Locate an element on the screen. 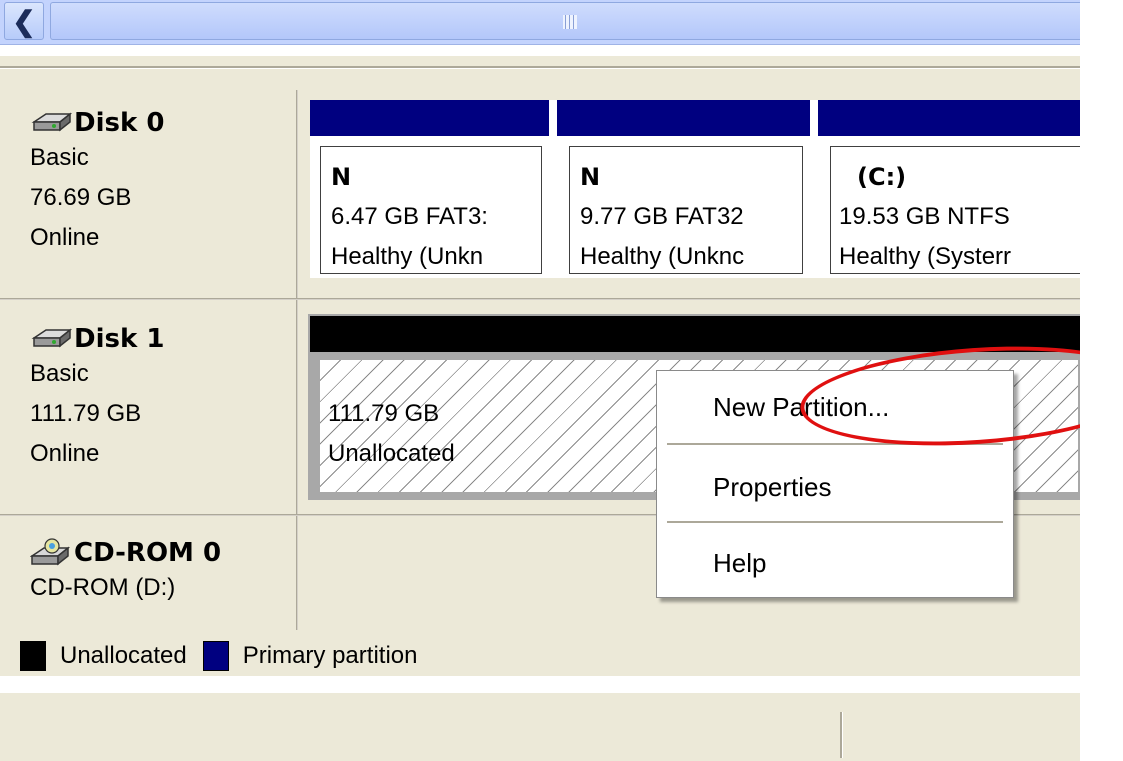  cdrom-0-title: CD-ROM 0 is located at coordinates (160, 553).